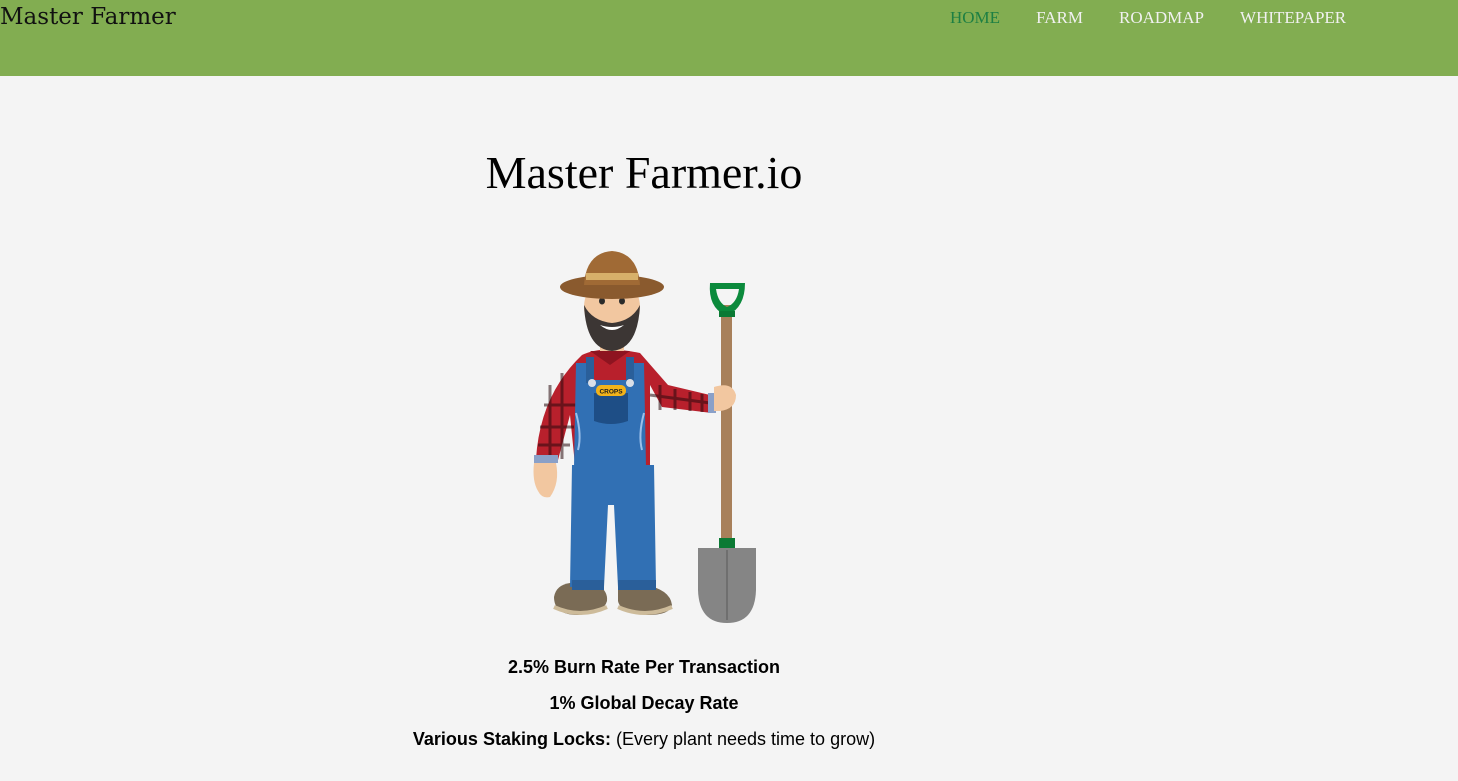 The image size is (1458, 781). I want to click on feature-decay-rate: 1% Global Decay Rate, so click(644, 703).